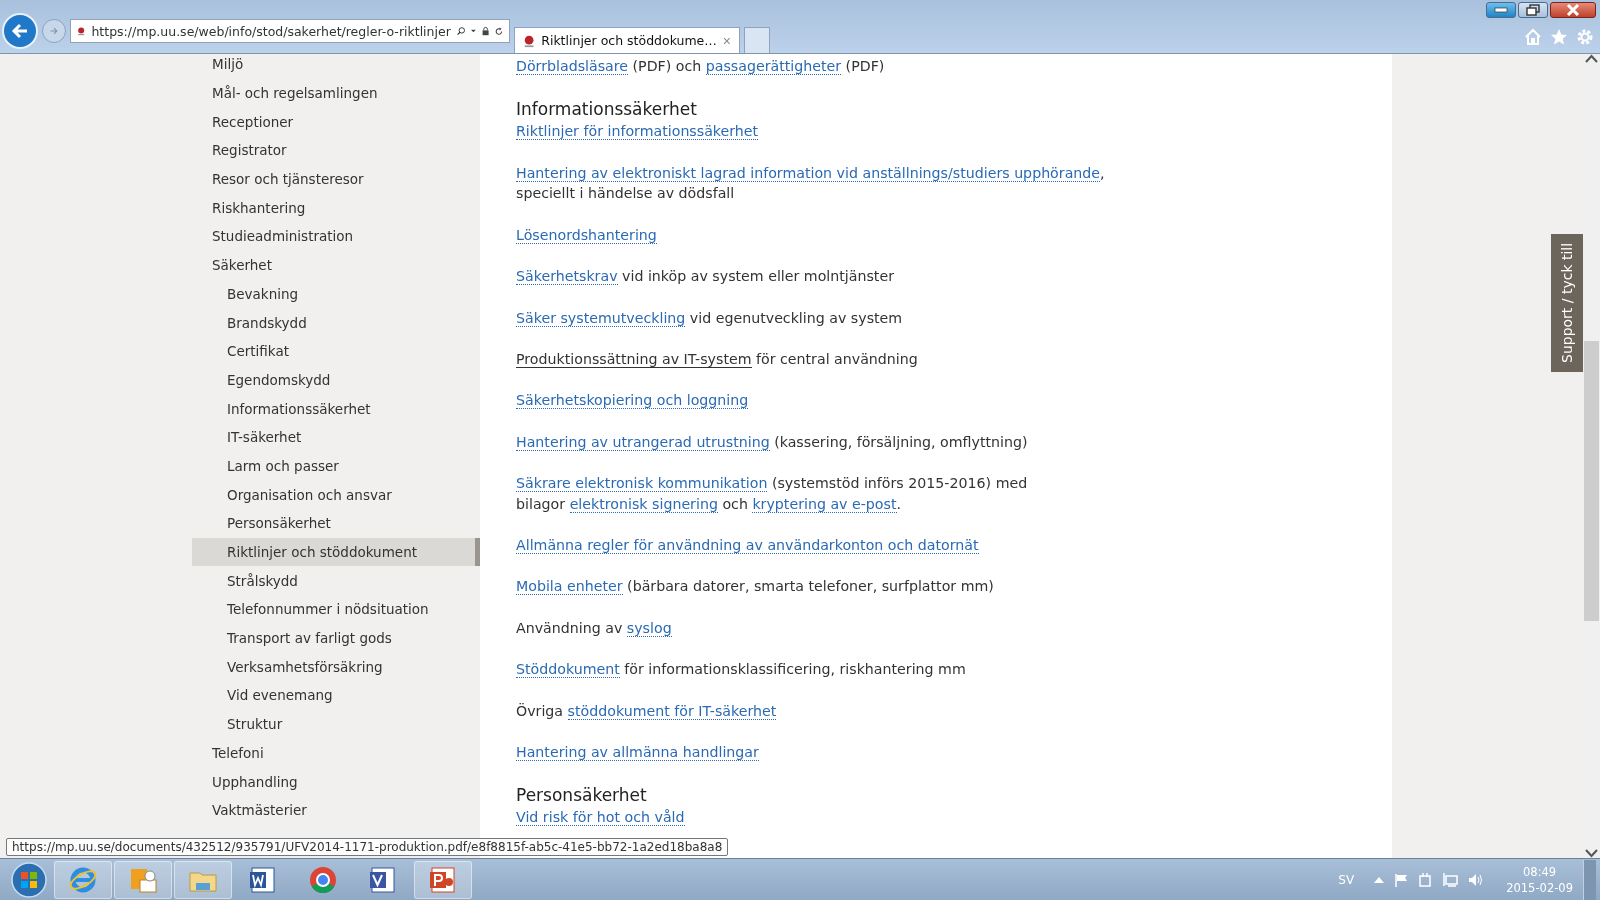 Image resolution: width=1600 pixels, height=900 pixels. Describe the element at coordinates (755, 587) in the screenshot. I see `paragraph: Mobila enheter (bärbara datorer, smarta telefoner, surfplattor mm)` at that location.